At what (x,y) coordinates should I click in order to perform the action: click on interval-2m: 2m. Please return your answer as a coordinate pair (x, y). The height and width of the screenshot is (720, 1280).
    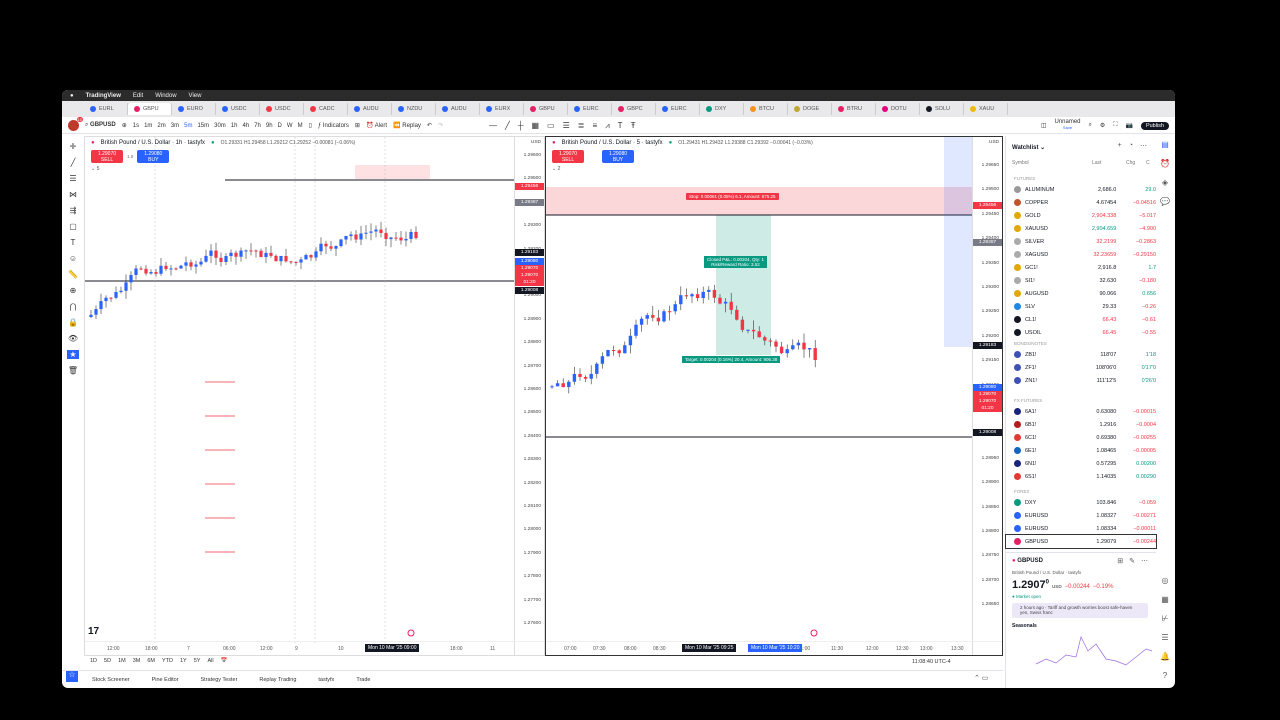
    Looking at the image, I should click on (161, 126).